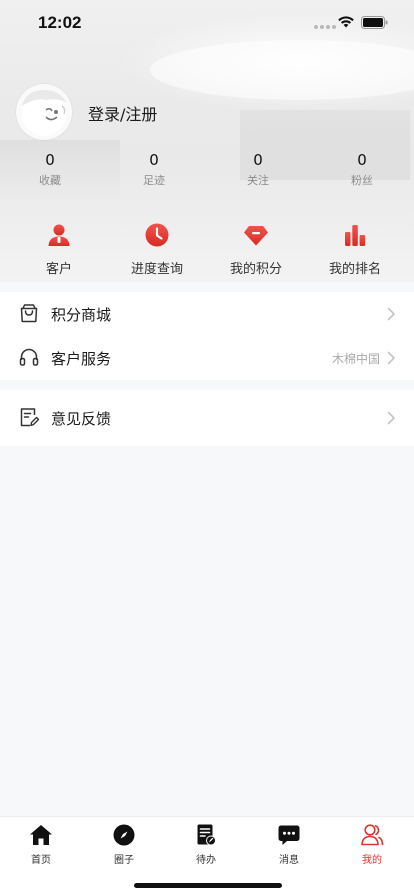 Image resolution: width=414 pixels, height=896 pixels. What do you see at coordinates (355, 235) in the screenshot?
I see `bar-chart-icon` at bounding box center [355, 235].